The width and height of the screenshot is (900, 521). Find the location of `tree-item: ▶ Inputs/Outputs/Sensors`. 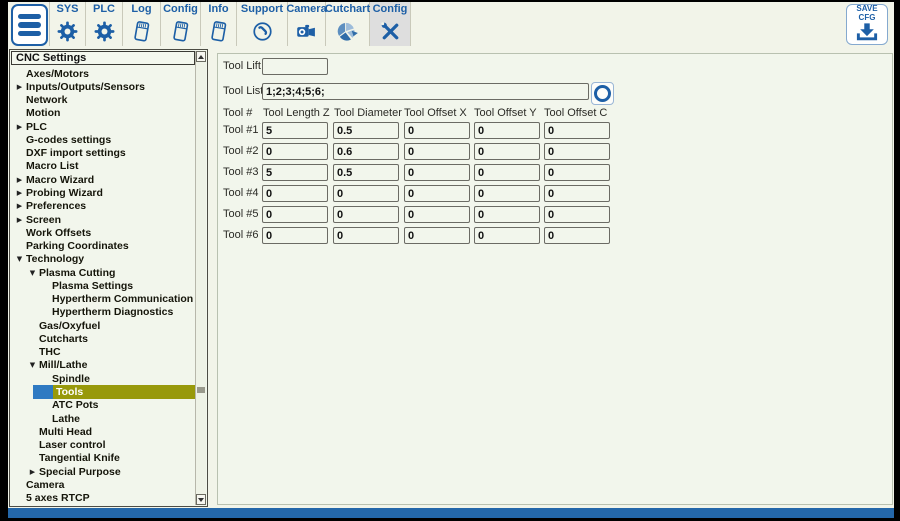

tree-item: ▶ Inputs/Outputs/Sensors is located at coordinates (104, 86).